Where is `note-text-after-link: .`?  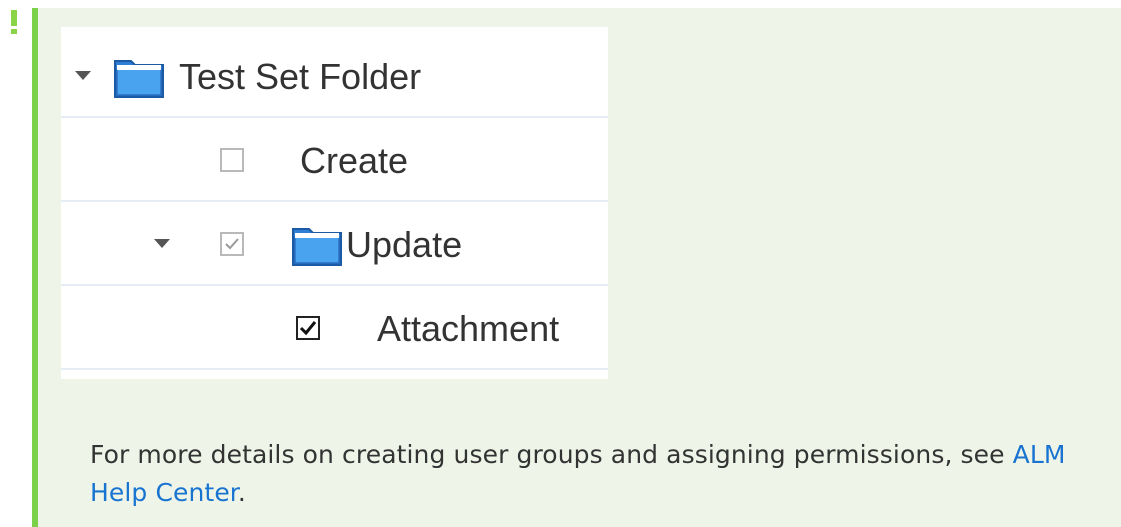 note-text-after-link: . is located at coordinates (241, 492).